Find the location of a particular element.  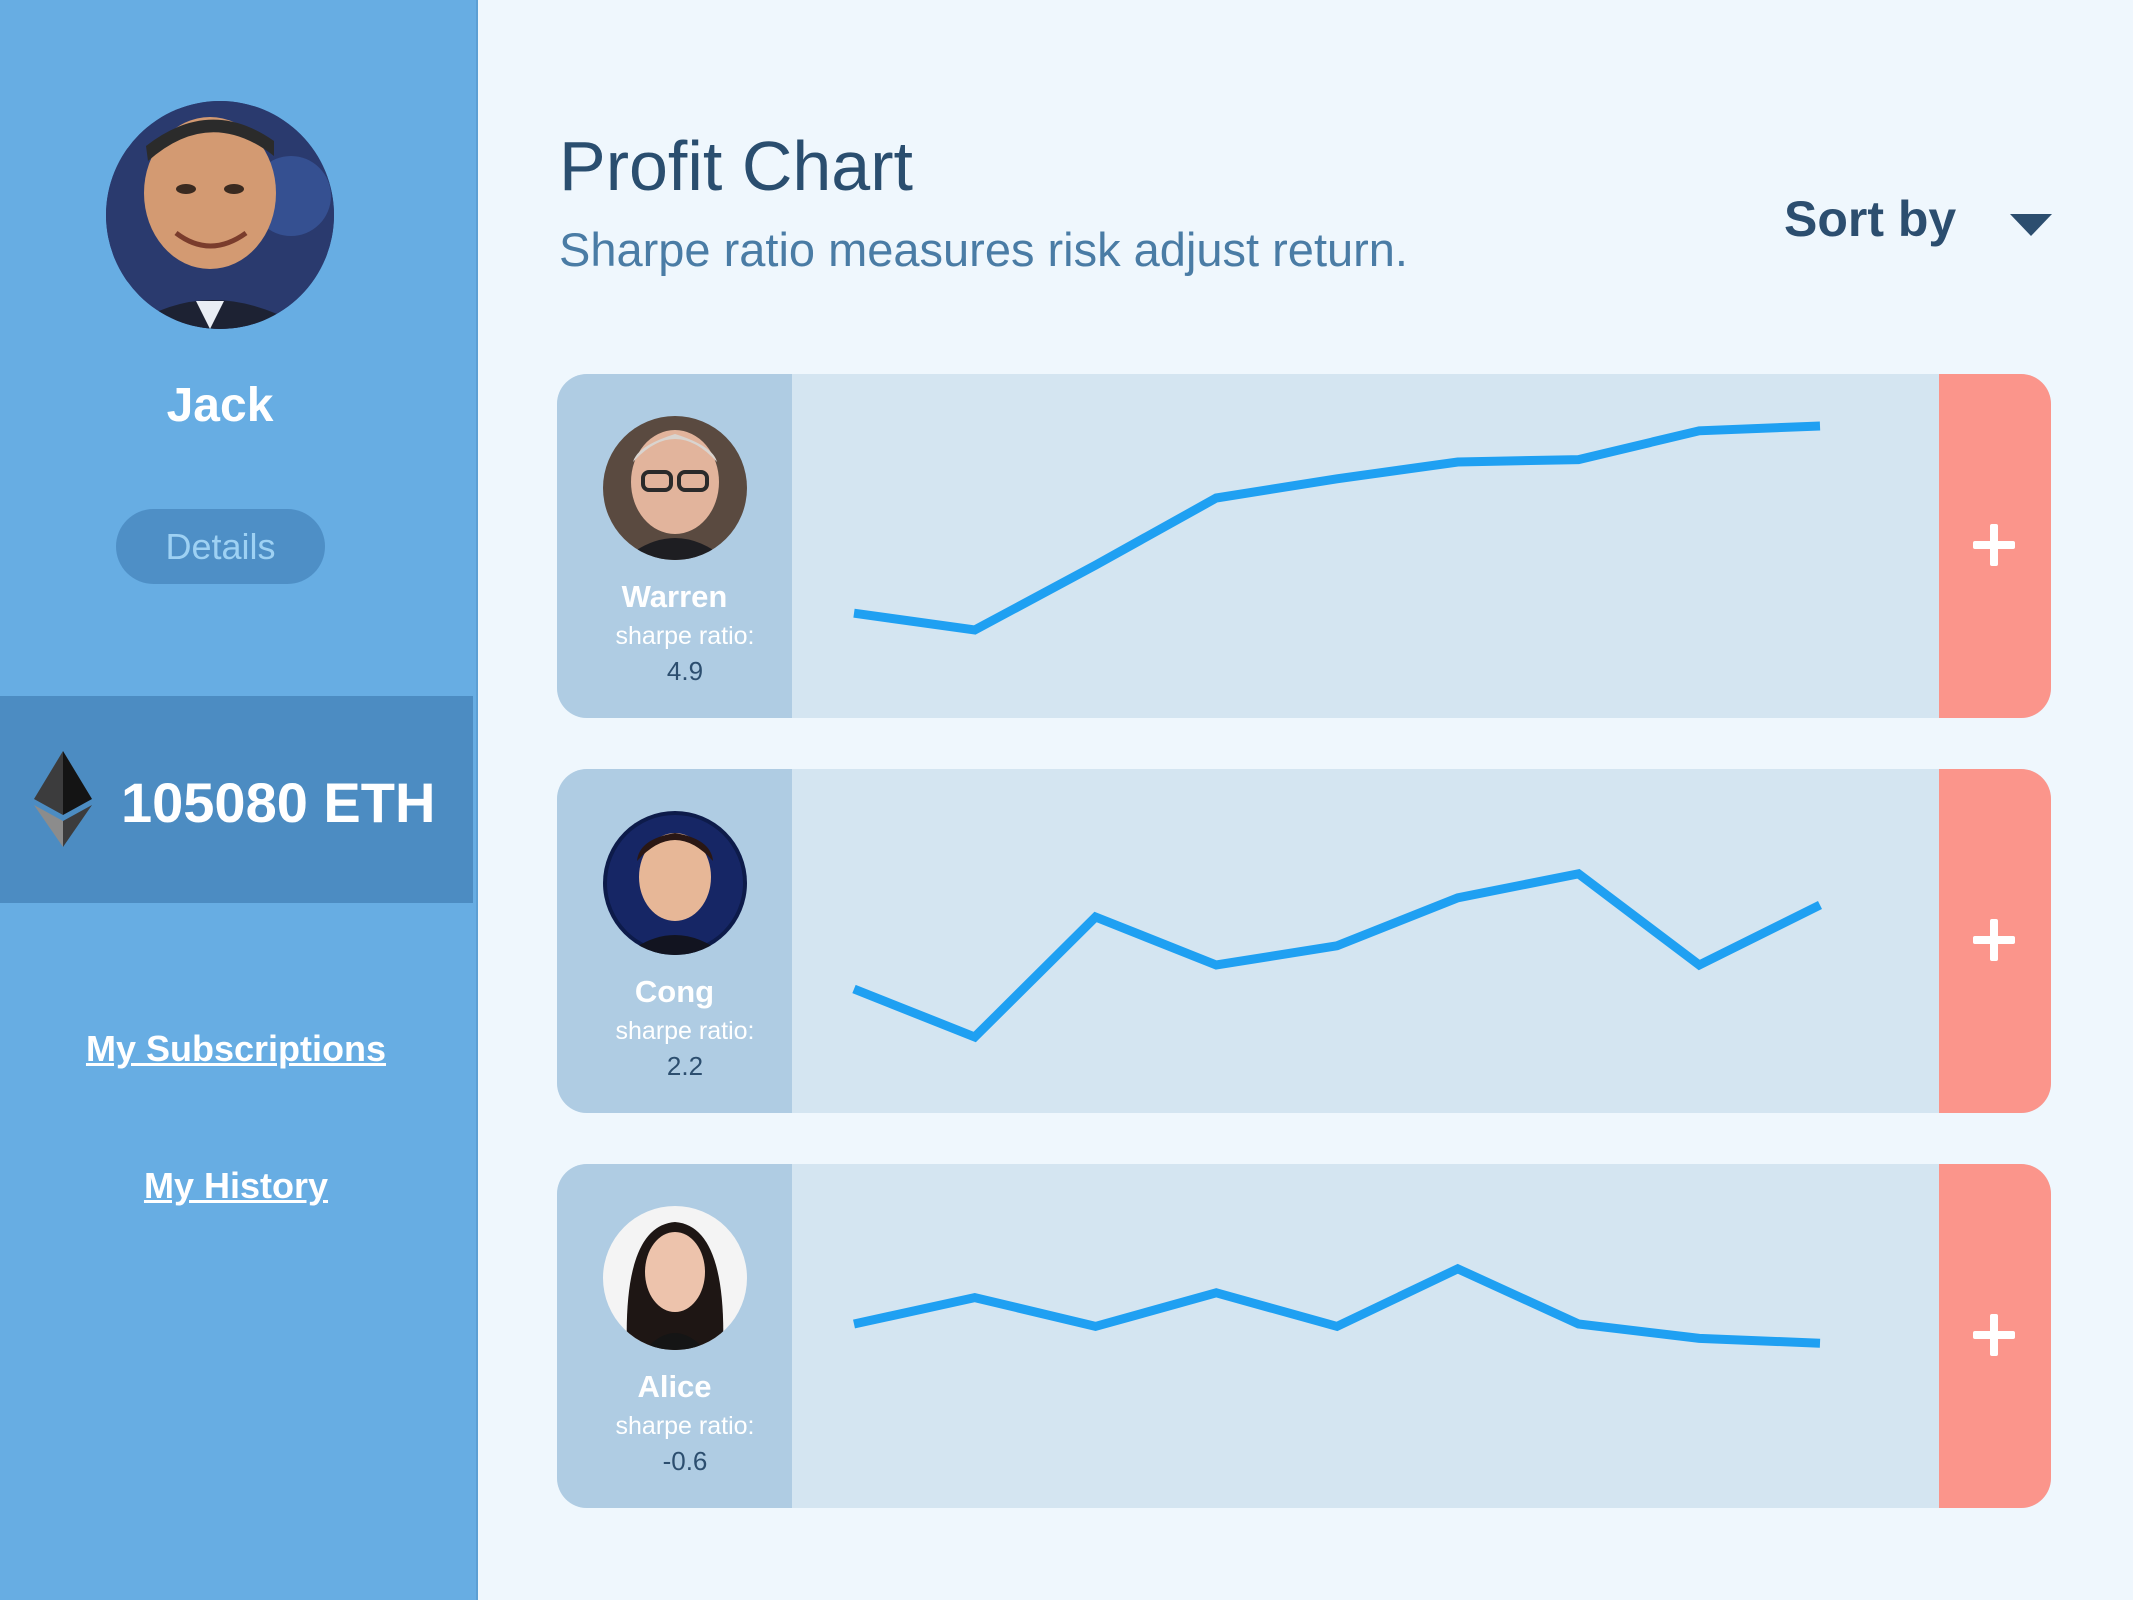

details-button: Details is located at coordinates (220, 546).